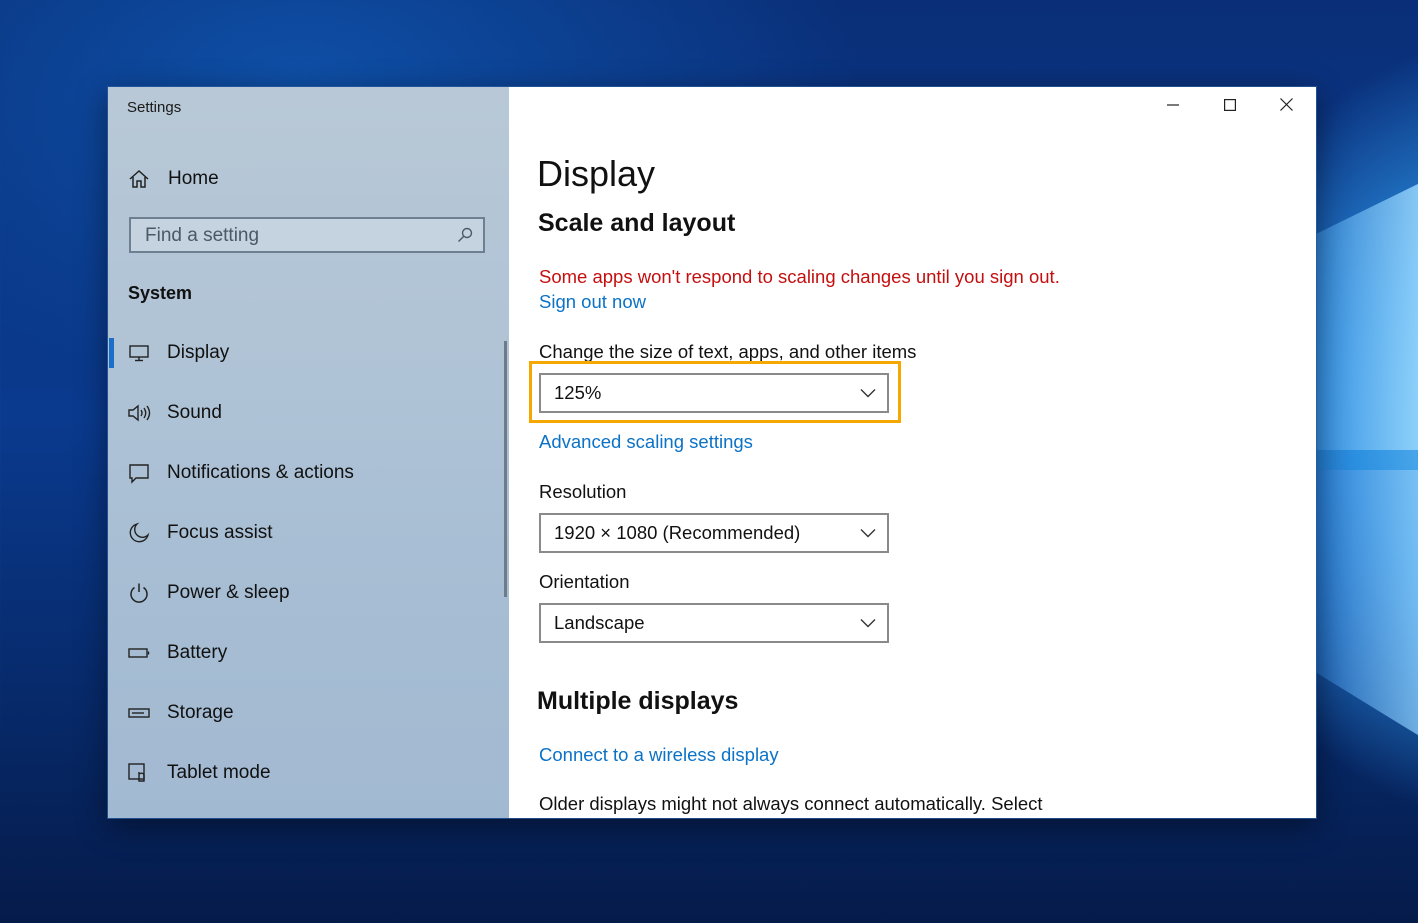  What do you see at coordinates (154, 107) in the screenshot?
I see `app-title: Settings` at bounding box center [154, 107].